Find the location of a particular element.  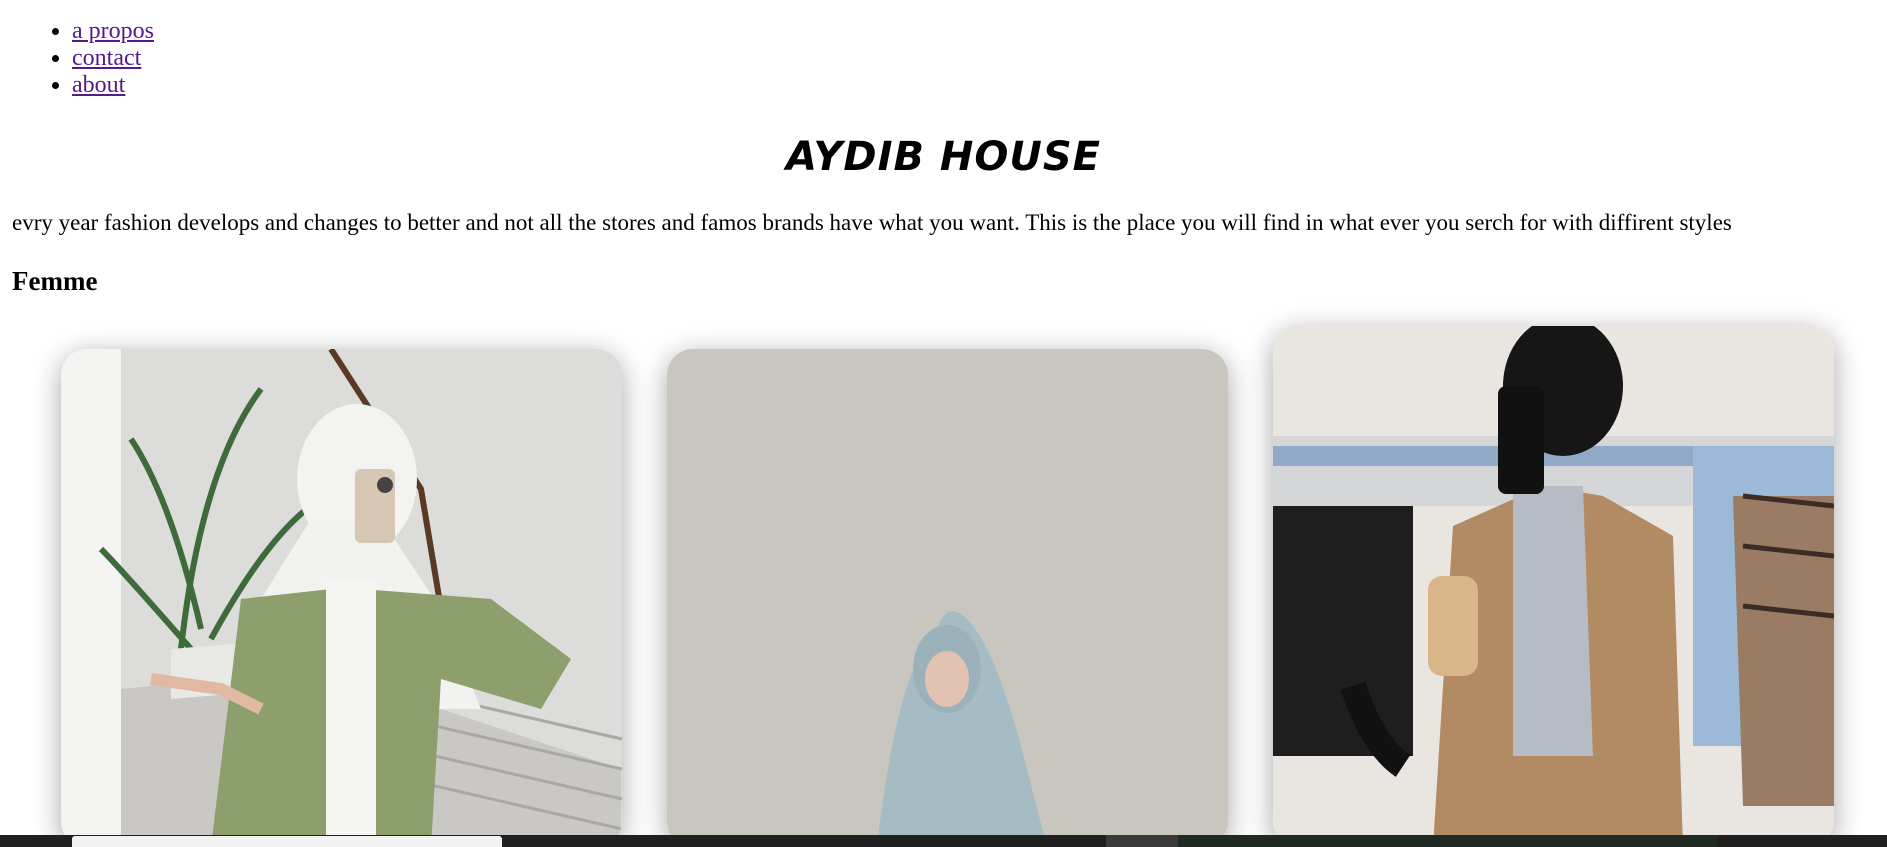

taskbar-search-box is located at coordinates (287, 841).